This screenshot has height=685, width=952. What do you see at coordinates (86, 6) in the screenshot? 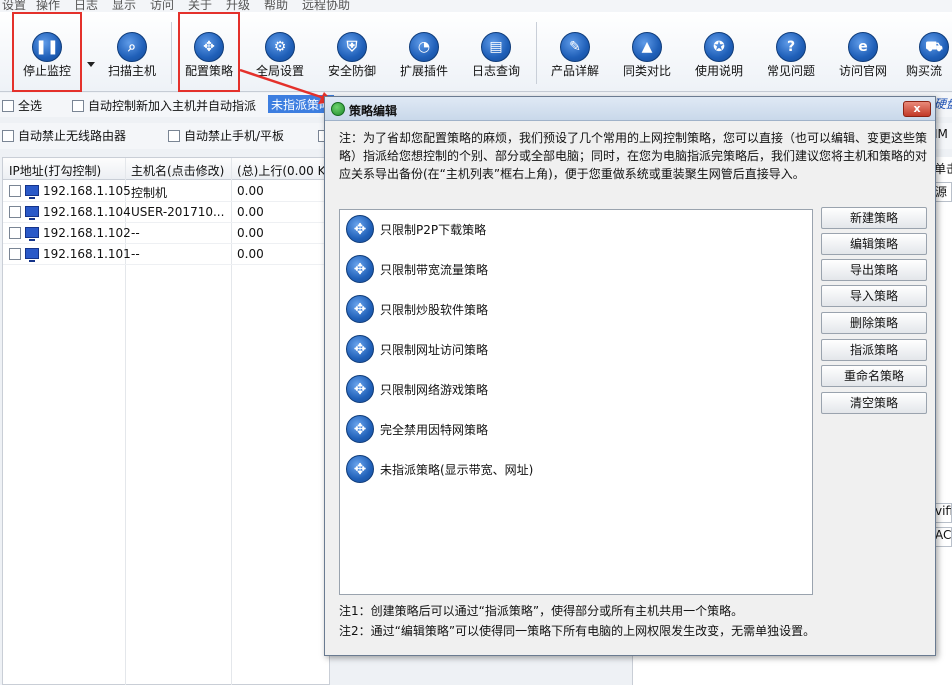
I see `menu-log: 日志` at bounding box center [86, 6].